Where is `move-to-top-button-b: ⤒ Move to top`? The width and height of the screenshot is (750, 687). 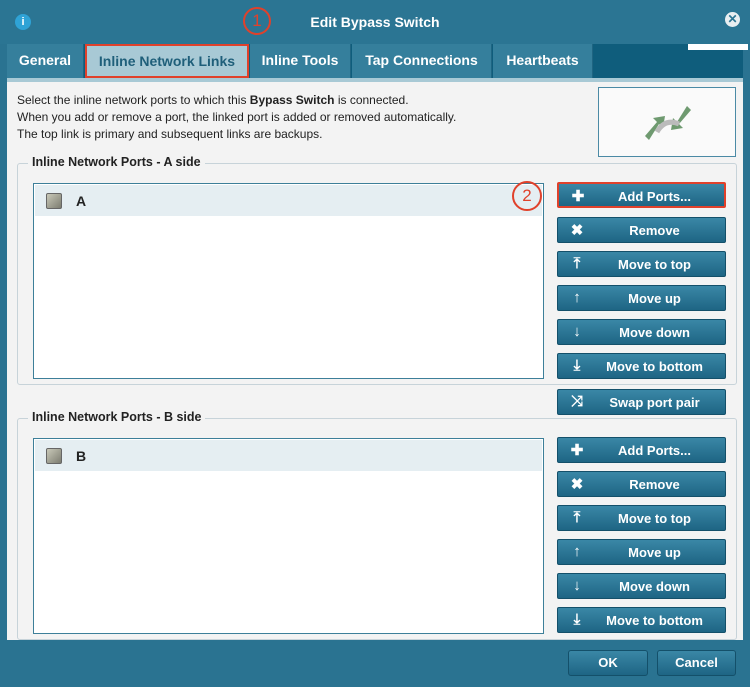
move-to-top-button-b: ⤒ Move to top is located at coordinates (641, 518).